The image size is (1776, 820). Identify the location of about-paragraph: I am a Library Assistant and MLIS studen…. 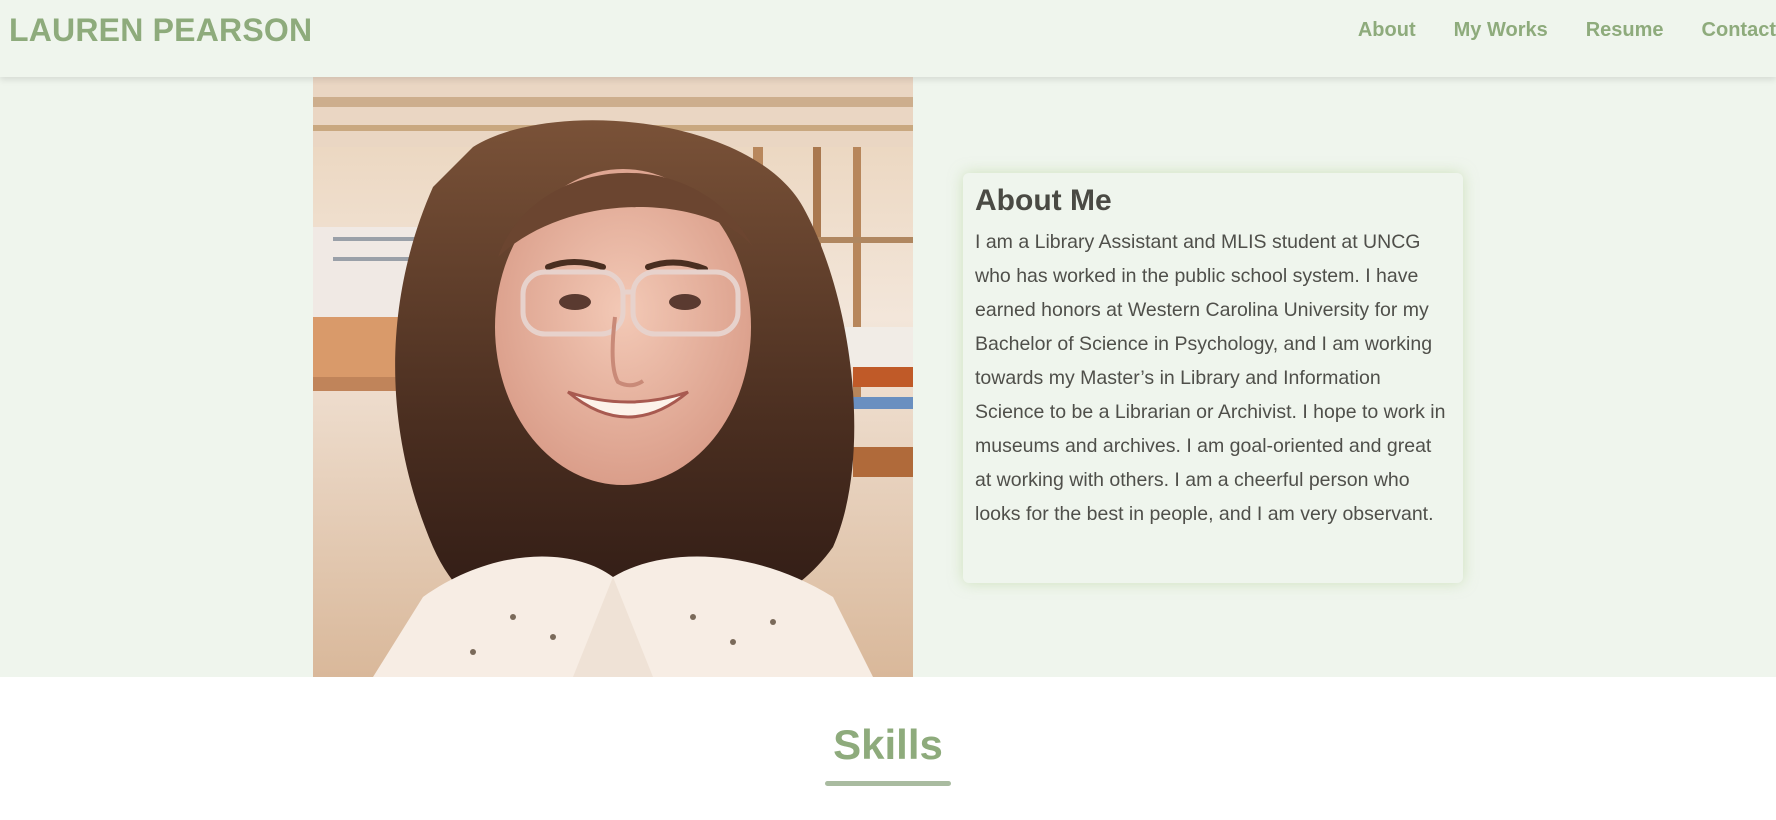
(1210, 378).